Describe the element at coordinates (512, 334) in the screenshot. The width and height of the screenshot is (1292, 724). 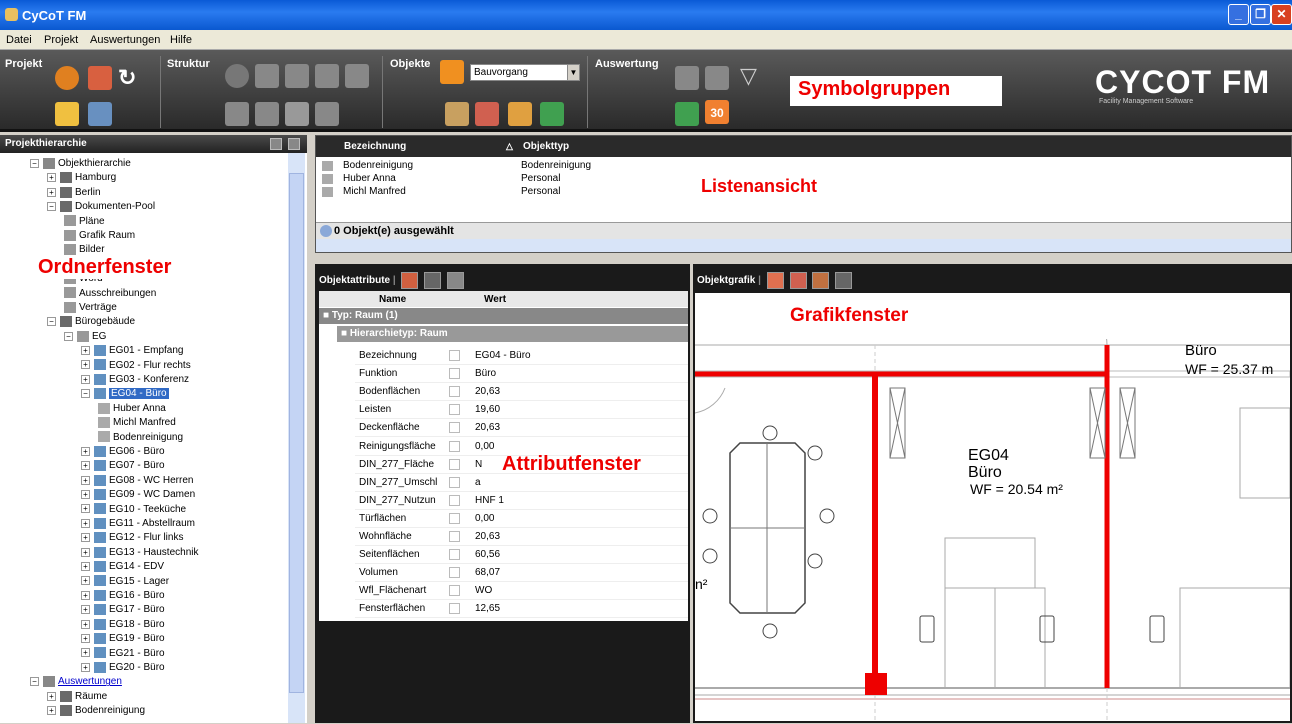
I see `group-hierarchietyp: ■ Hierarchietyp: Raum` at that location.